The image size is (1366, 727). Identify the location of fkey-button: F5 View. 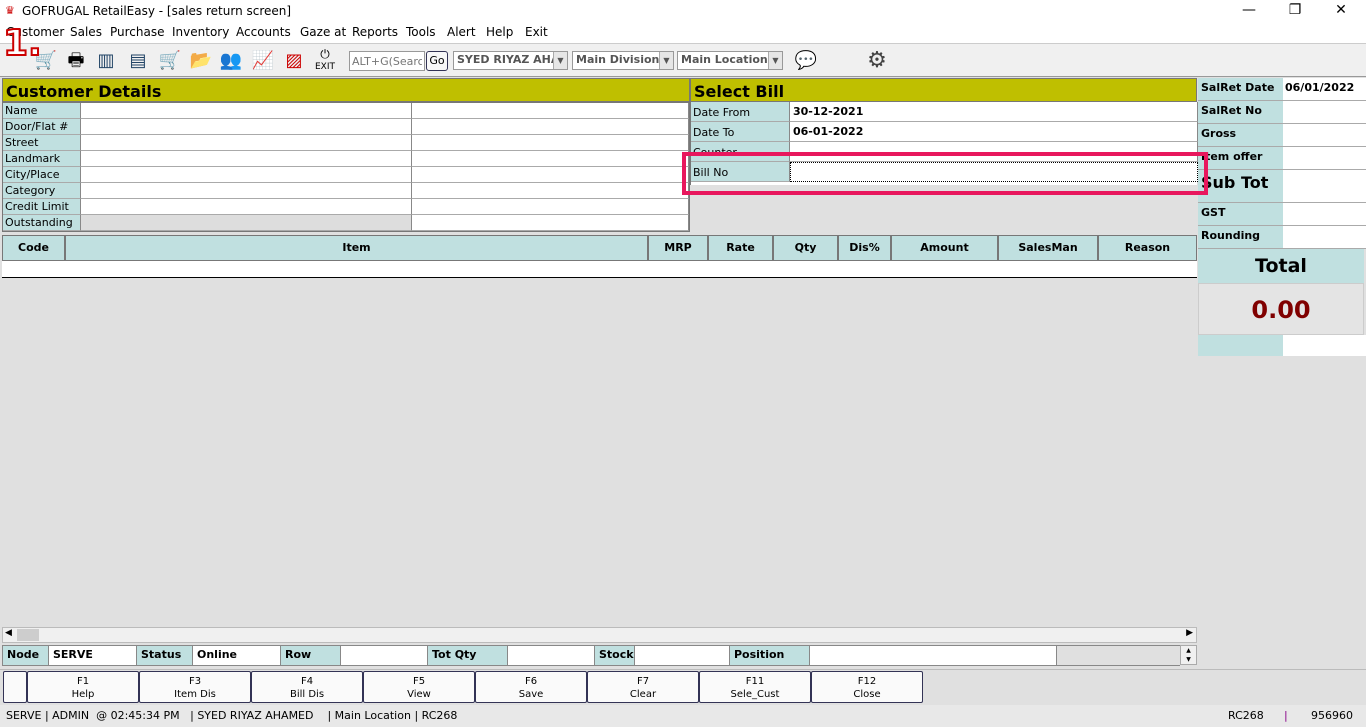
(419, 687).